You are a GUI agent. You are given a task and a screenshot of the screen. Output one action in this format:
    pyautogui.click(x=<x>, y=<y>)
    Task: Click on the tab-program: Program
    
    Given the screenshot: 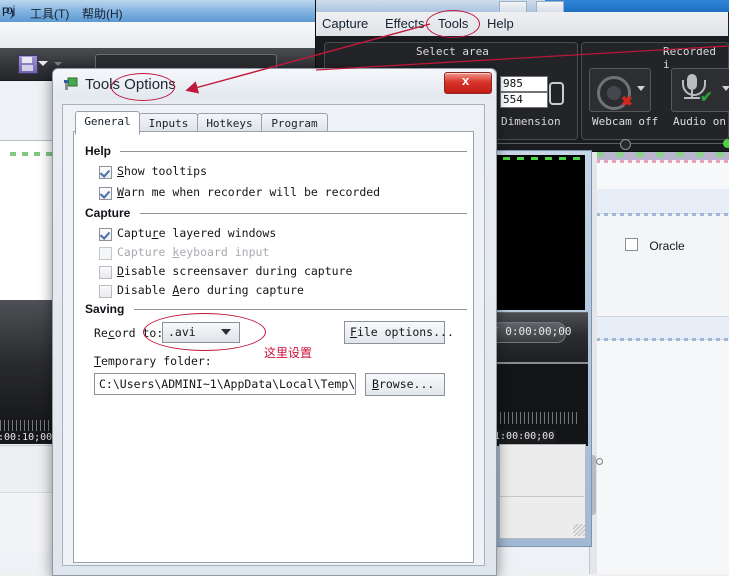 What is the action you would take?
    pyautogui.click(x=294, y=123)
    